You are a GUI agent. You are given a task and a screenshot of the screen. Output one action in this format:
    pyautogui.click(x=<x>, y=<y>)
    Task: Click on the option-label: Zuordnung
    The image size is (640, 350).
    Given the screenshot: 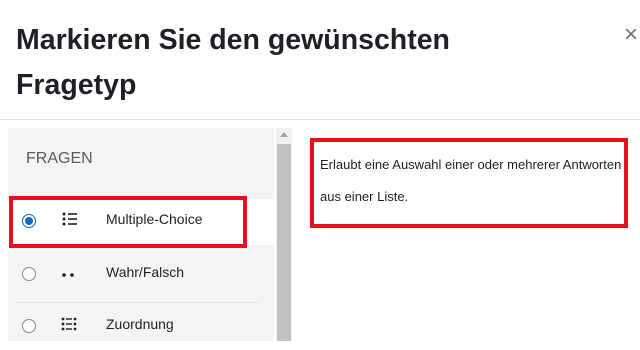 What is the action you would take?
    pyautogui.click(x=140, y=324)
    